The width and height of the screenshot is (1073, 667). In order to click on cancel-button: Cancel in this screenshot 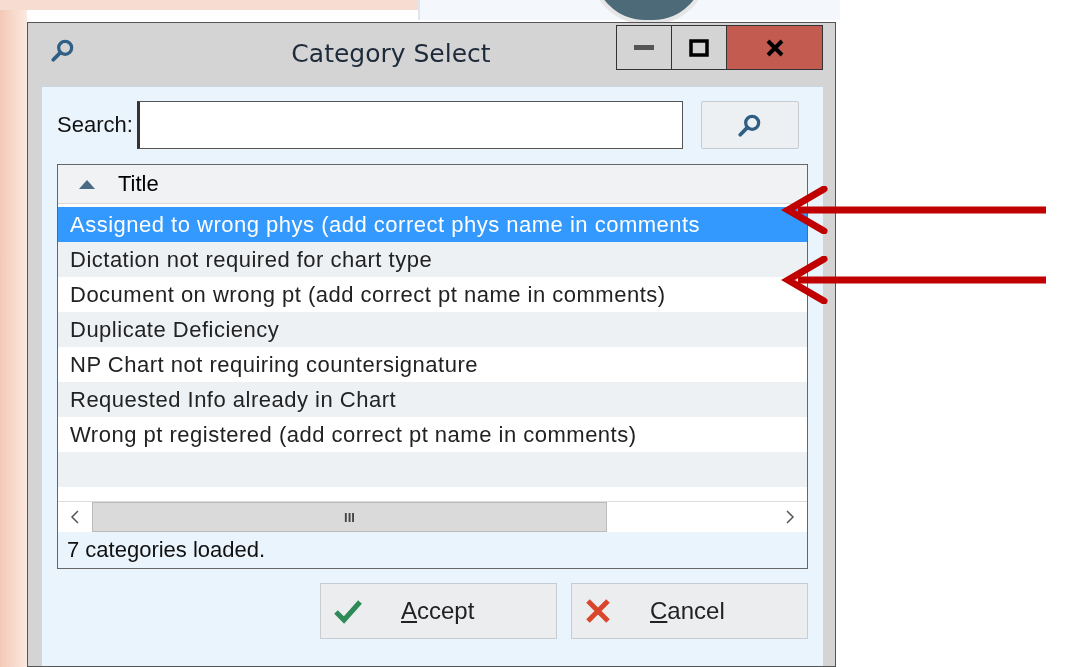, I will do `click(689, 611)`.